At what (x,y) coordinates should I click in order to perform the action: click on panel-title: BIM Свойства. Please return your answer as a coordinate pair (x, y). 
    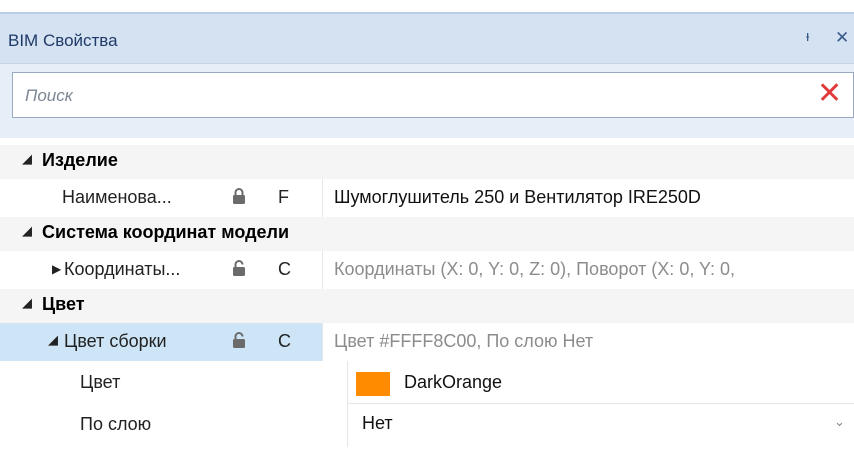
    Looking at the image, I should click on (63, 40).